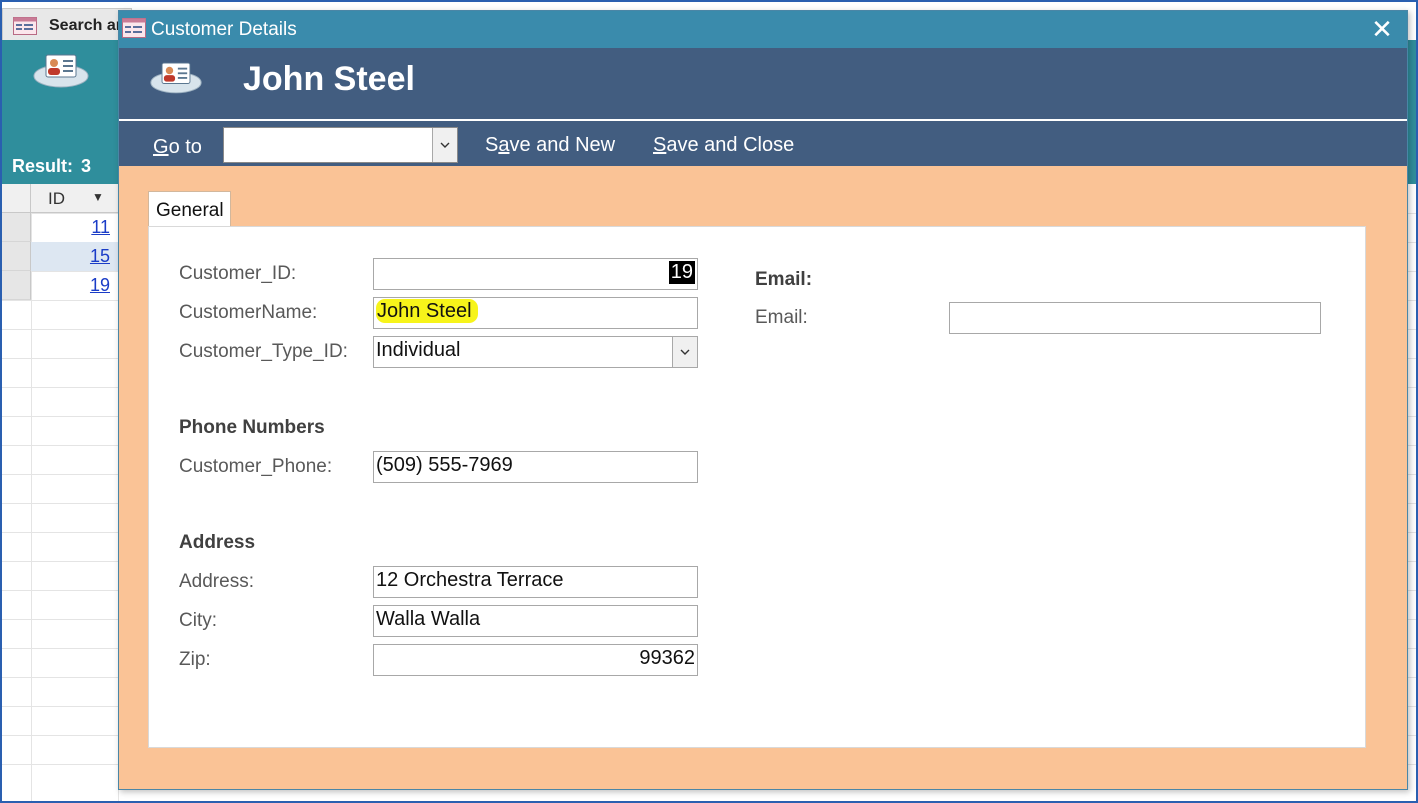 Image resolution: width=1418 pixels, height=803 pixels. I want to click on address-field: 12 Orchestra Terrace, so click(535, 582).